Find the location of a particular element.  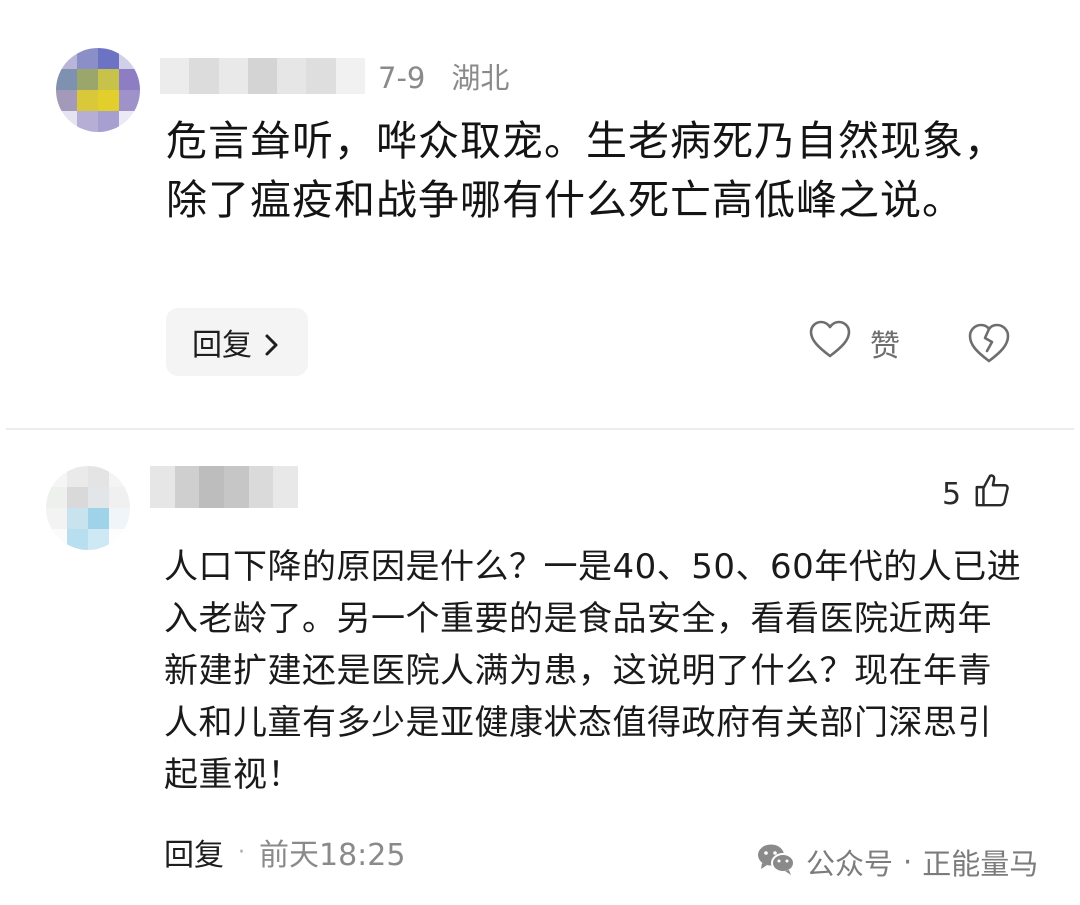

watermark: 公众号 · 正能量马 is located at coordinates (897, 862).